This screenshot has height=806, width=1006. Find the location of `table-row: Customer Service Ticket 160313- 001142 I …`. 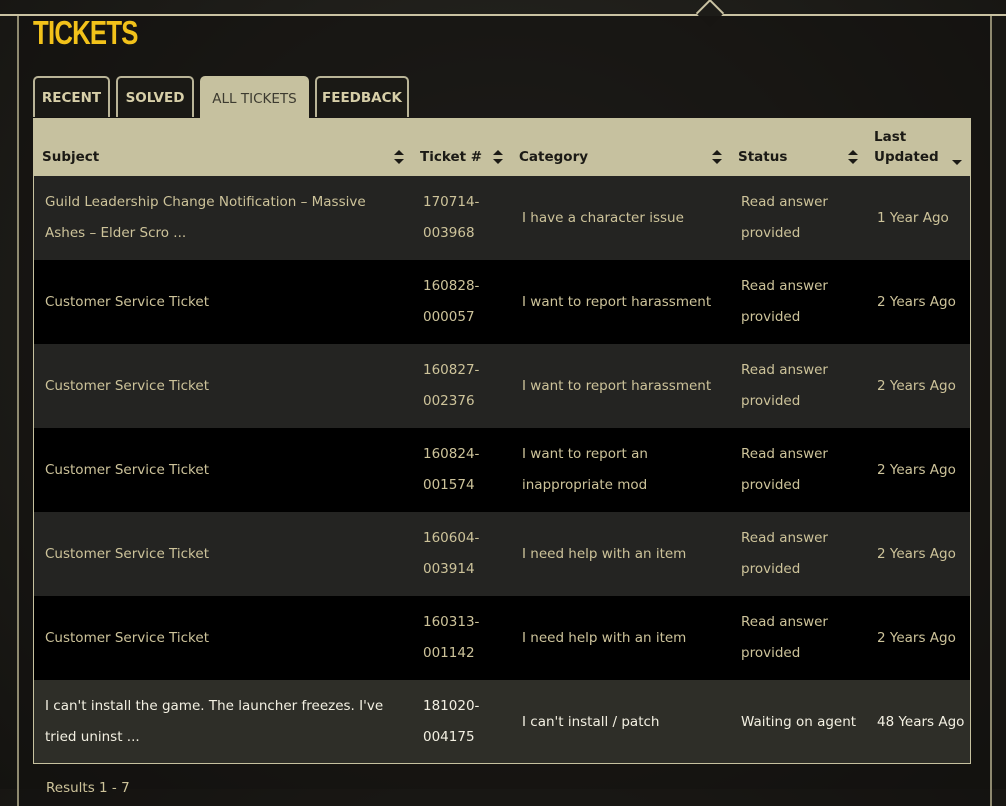

table-row: Customer Service Ticket 160313- 001142 I … is located at coordinates (502, 638).